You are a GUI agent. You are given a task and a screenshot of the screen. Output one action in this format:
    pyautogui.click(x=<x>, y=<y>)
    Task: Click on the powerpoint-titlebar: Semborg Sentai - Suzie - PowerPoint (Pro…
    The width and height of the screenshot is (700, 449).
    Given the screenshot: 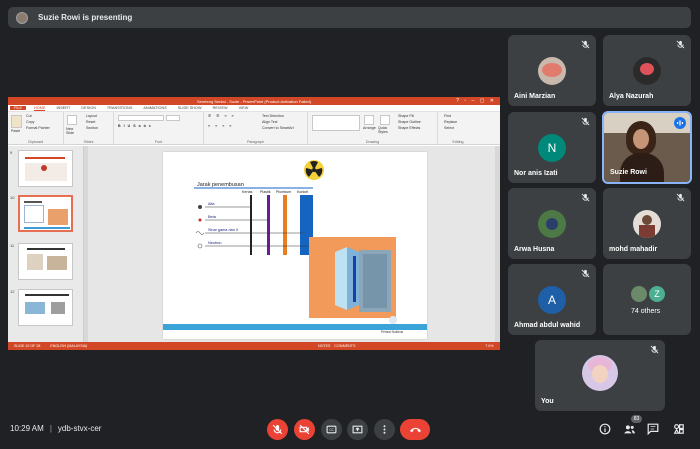 What is the action you would take?
    pyautogui.click(x=254, y=101)
    